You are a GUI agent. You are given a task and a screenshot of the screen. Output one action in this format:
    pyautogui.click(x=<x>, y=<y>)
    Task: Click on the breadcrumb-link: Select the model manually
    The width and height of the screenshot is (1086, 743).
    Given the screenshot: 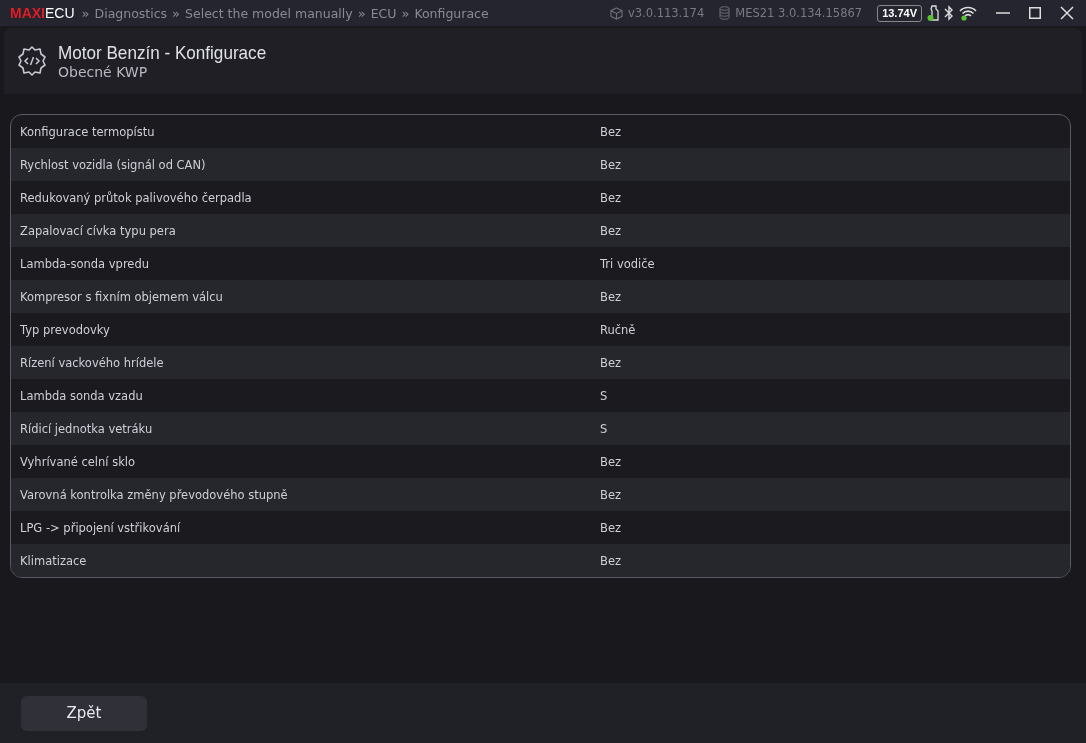 What is the action you would take?
    pyautogui.click(x=269, y=13)
    